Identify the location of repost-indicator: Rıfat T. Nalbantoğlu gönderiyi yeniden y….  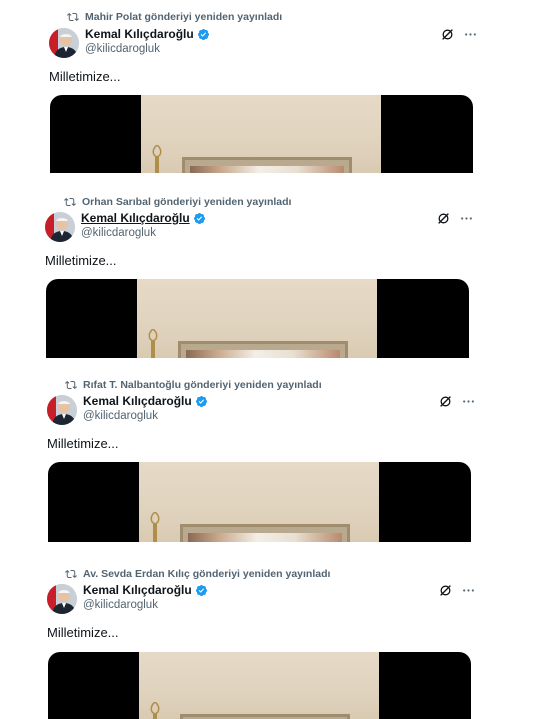
(193, 385).